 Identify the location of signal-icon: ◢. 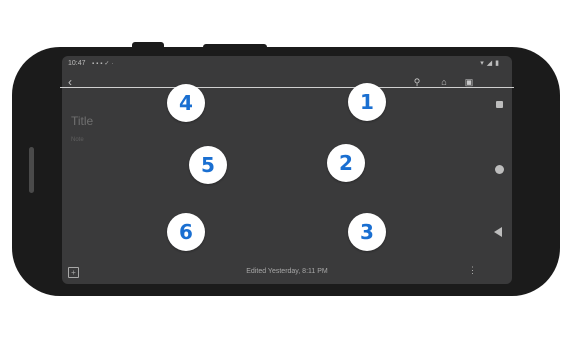
(491, 63).